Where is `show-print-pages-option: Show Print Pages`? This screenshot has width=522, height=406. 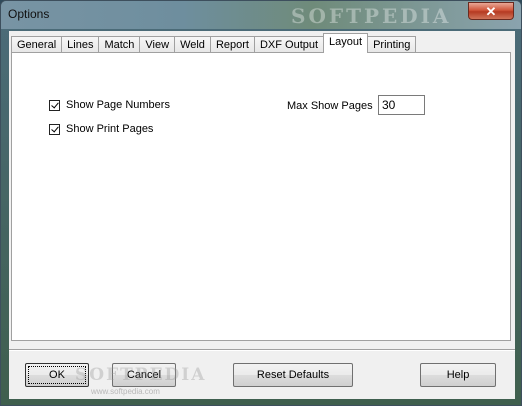 show-print-pages-option: Show Print Pages is located at coordinates (101, 129).